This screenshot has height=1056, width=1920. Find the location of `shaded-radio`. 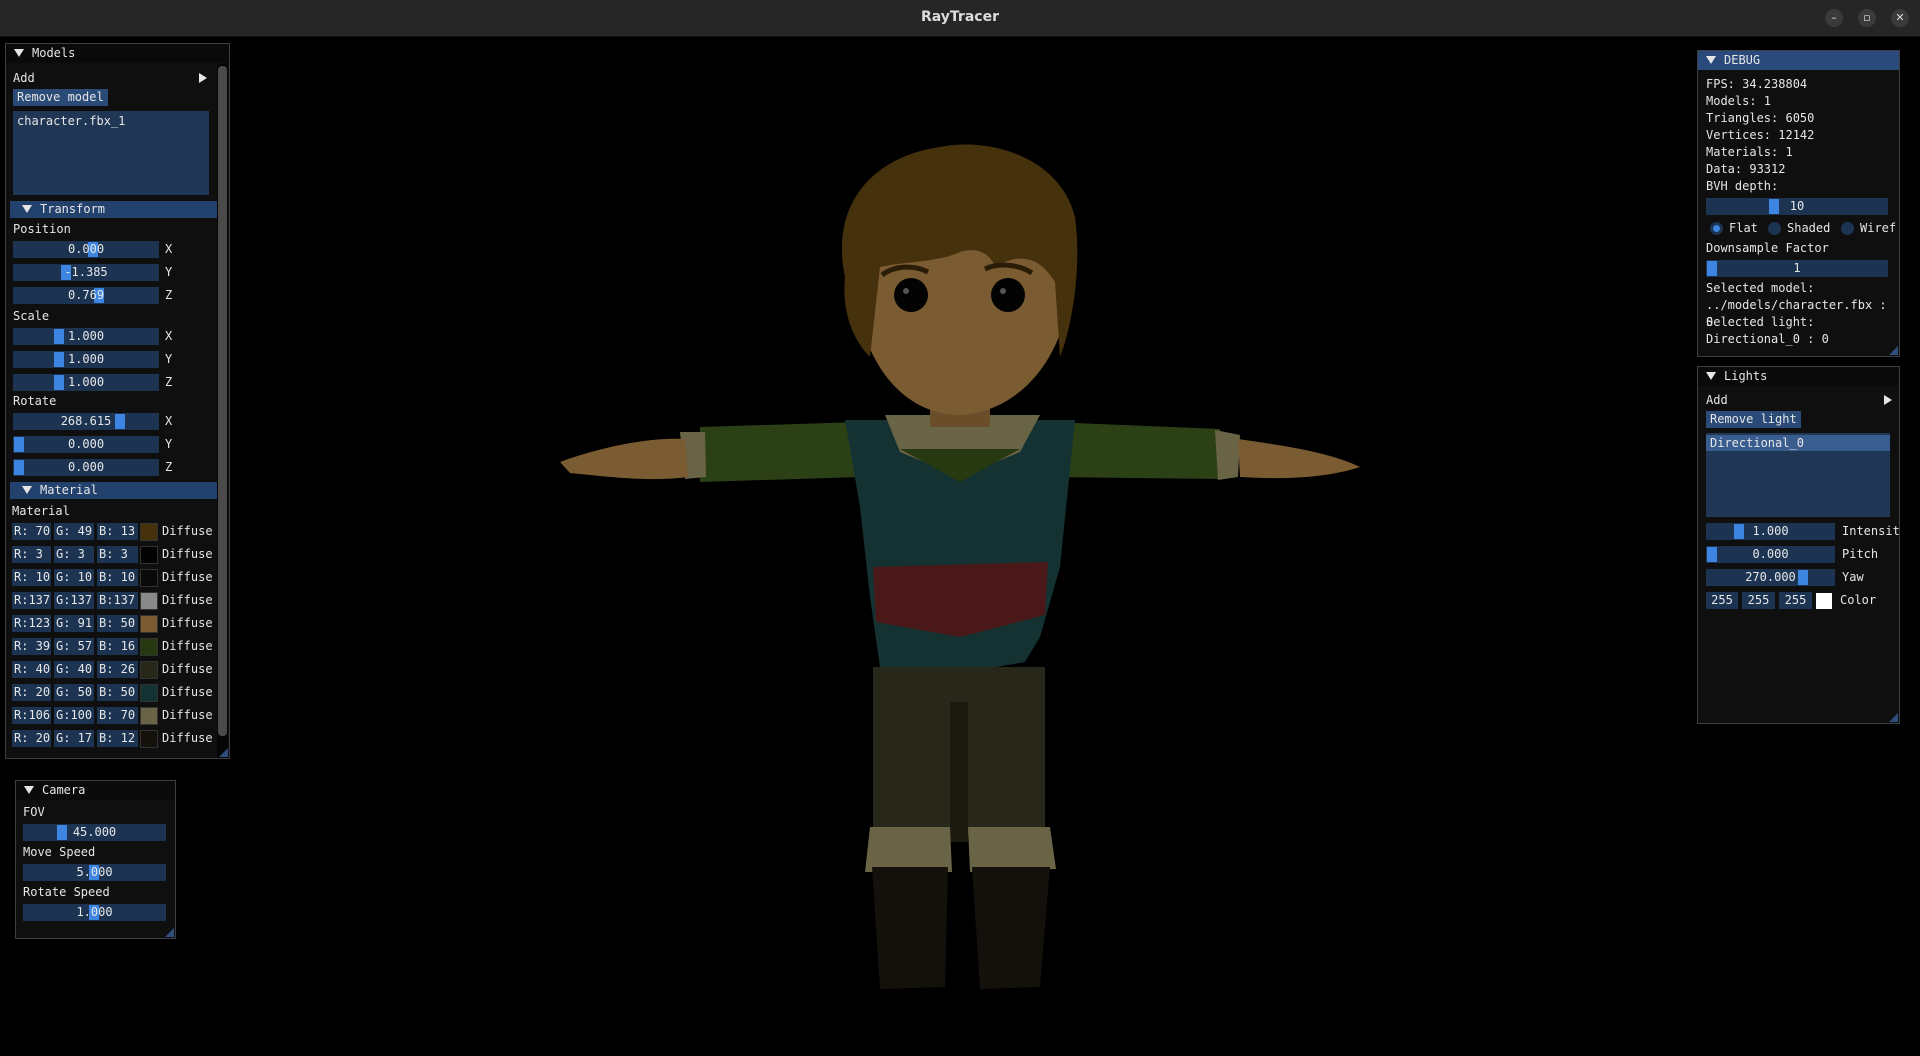

shaded-radio is located at coordinates (1774, 228).